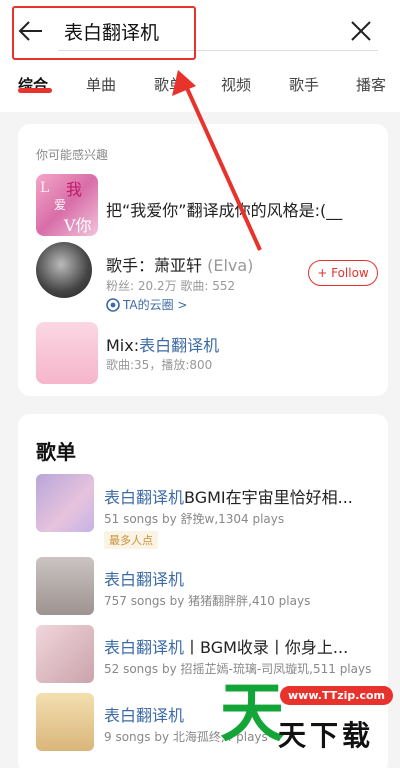 The width and height of the screenshot is (400, 768). Describe the element at coordinates (200, 87) in the screenshot. I see `search-tabs: 综合 单曲 歌单 视频 歌手 播客` at that location.